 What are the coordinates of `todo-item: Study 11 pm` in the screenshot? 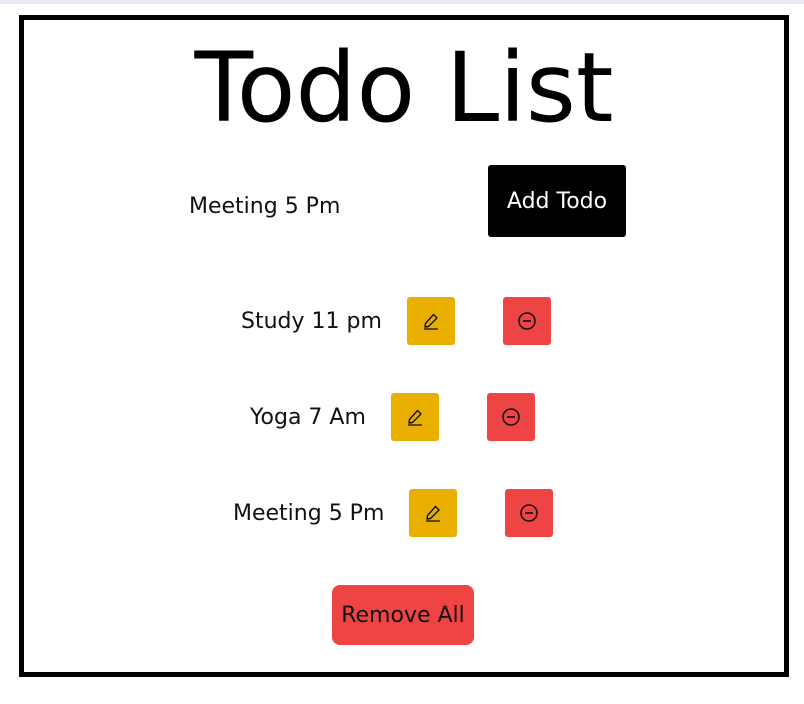 It's located at (396, 321).